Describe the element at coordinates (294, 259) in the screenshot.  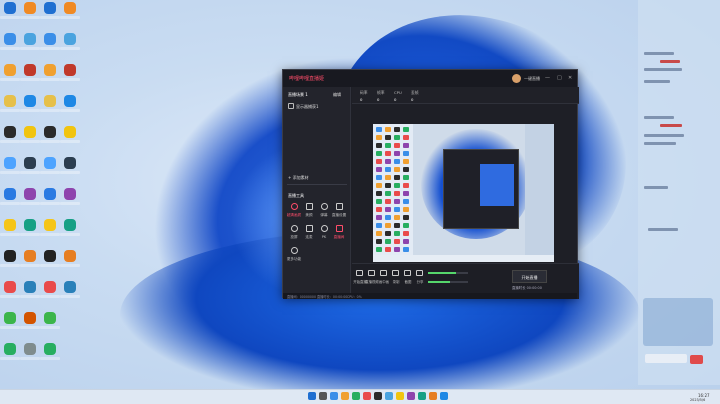
I see `tool-label: 更多功能` at that location.